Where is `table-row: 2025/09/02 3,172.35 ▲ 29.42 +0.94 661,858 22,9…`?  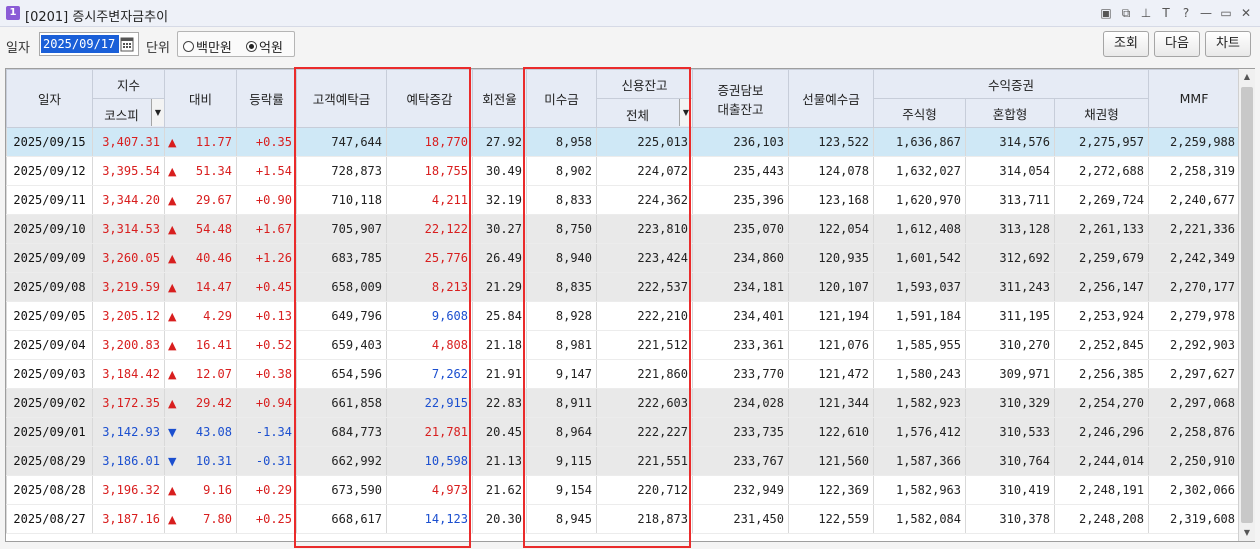 table-row: 2025/09/02 3,172.35 ▲ 29.42 +0.94 661,858 22,9… is located at coordinates (623, 403).